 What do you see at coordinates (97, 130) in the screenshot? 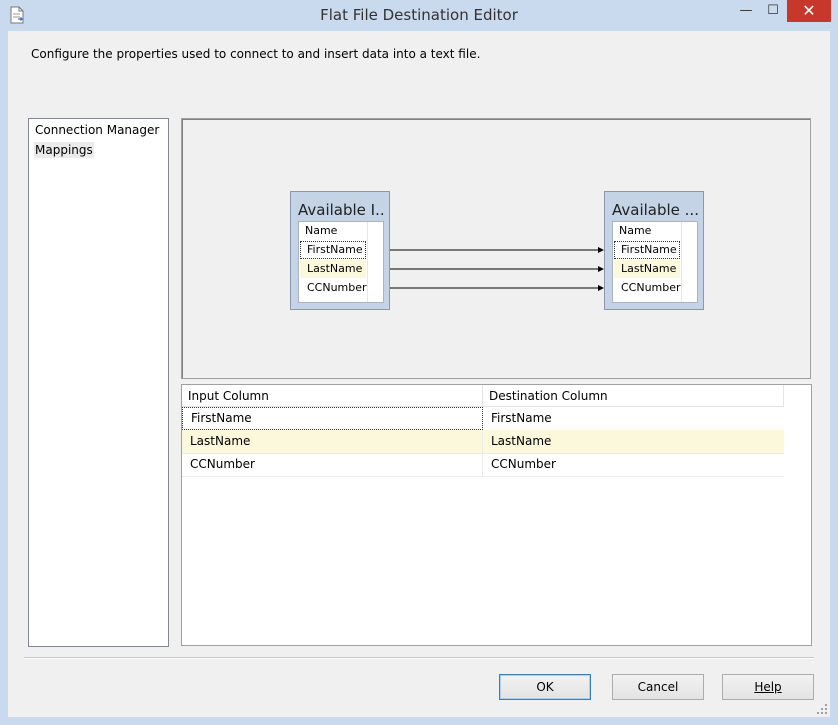
I see `nav-item-connection-manager: Connection Manager` at bounding box center [97, 130].